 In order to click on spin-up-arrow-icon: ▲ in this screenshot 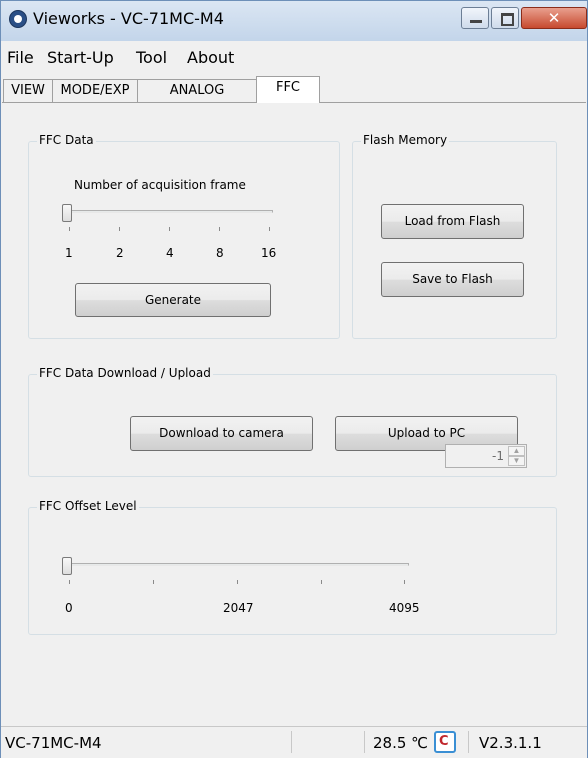, I will do `click(516, 451)`.